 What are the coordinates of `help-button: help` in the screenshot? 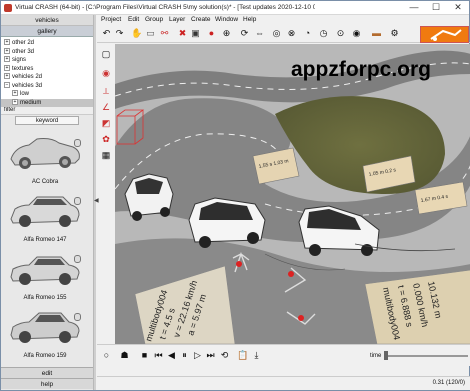 It's located at (47, 383).